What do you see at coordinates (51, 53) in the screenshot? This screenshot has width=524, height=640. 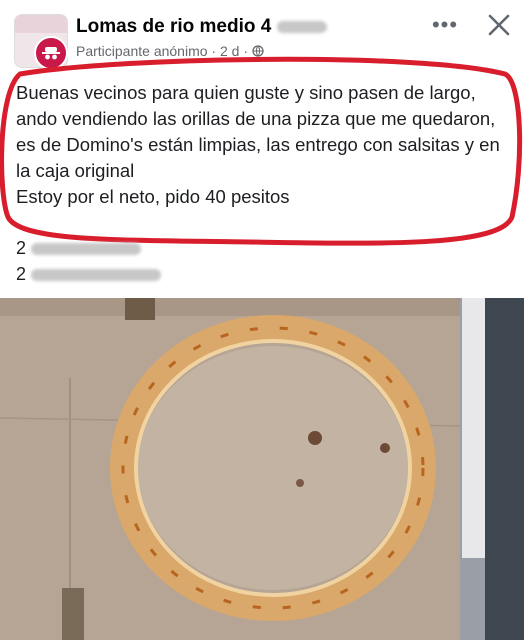 I see `anonymous-icon` at bounding box center [51, 53].